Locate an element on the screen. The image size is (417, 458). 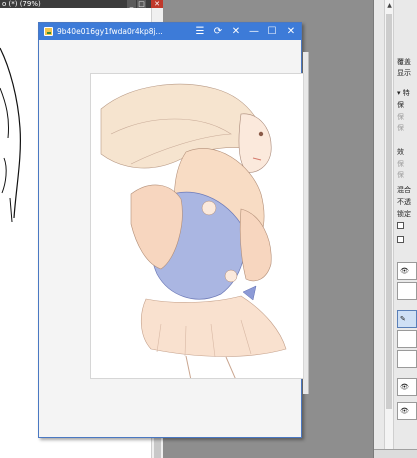
panel-row-effects-header: ▾ 特 is located at coordinates (403, 93).